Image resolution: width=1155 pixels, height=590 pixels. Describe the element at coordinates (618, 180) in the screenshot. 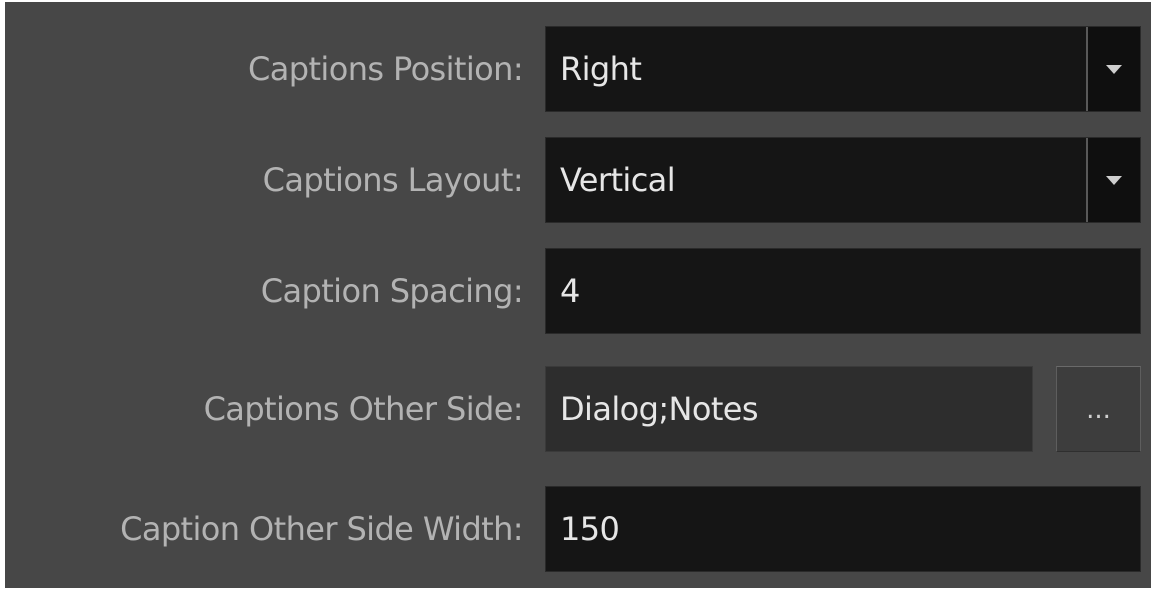

I see `captions-layout-value: Vertical` at that location.